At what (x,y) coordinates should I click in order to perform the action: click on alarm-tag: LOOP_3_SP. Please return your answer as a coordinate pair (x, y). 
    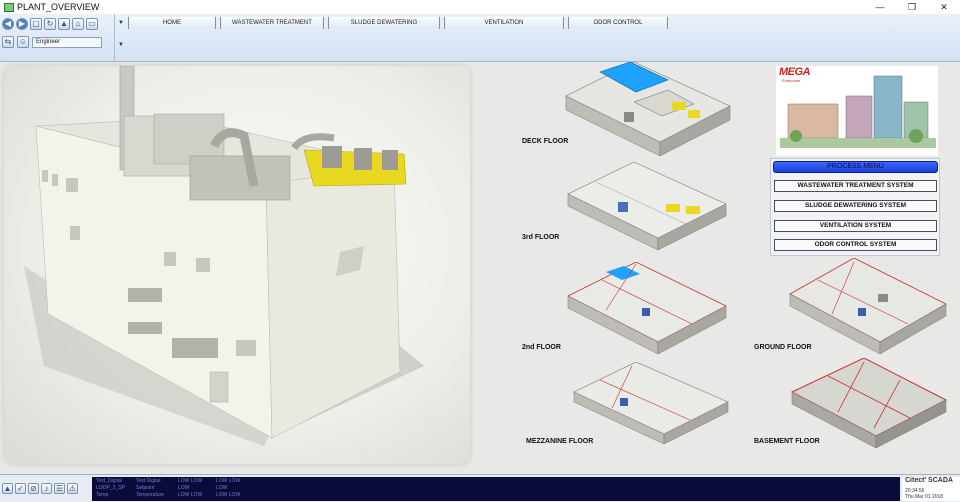
    Looking at the image, I should click on (110, 488).